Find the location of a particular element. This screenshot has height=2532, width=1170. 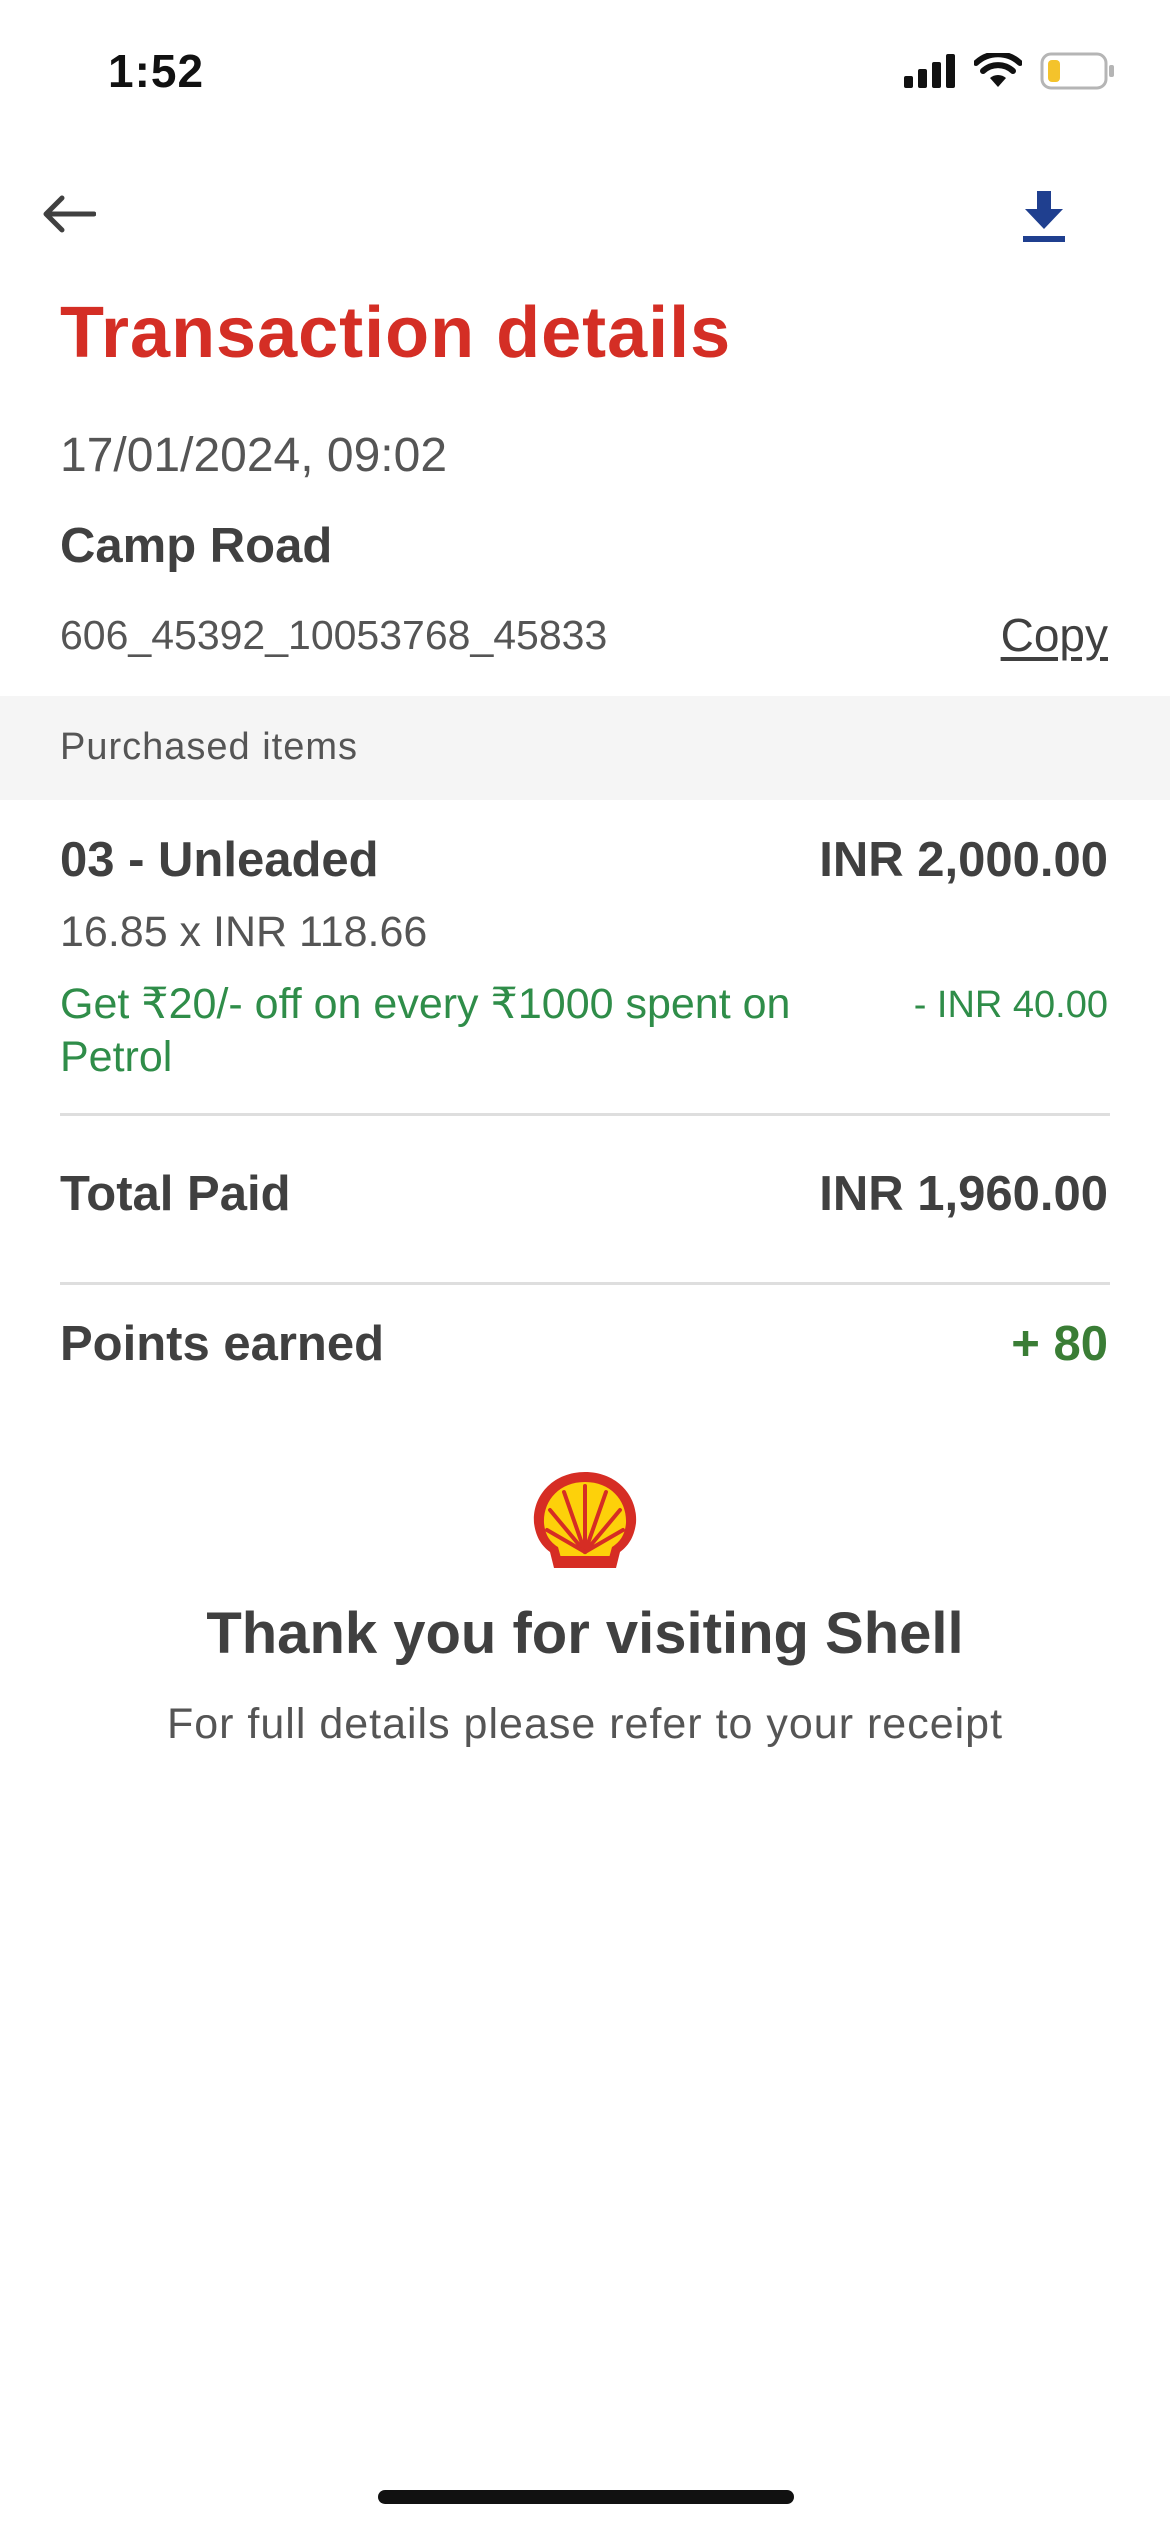

status-time: 1:52 is located at coordinates (156, 71).